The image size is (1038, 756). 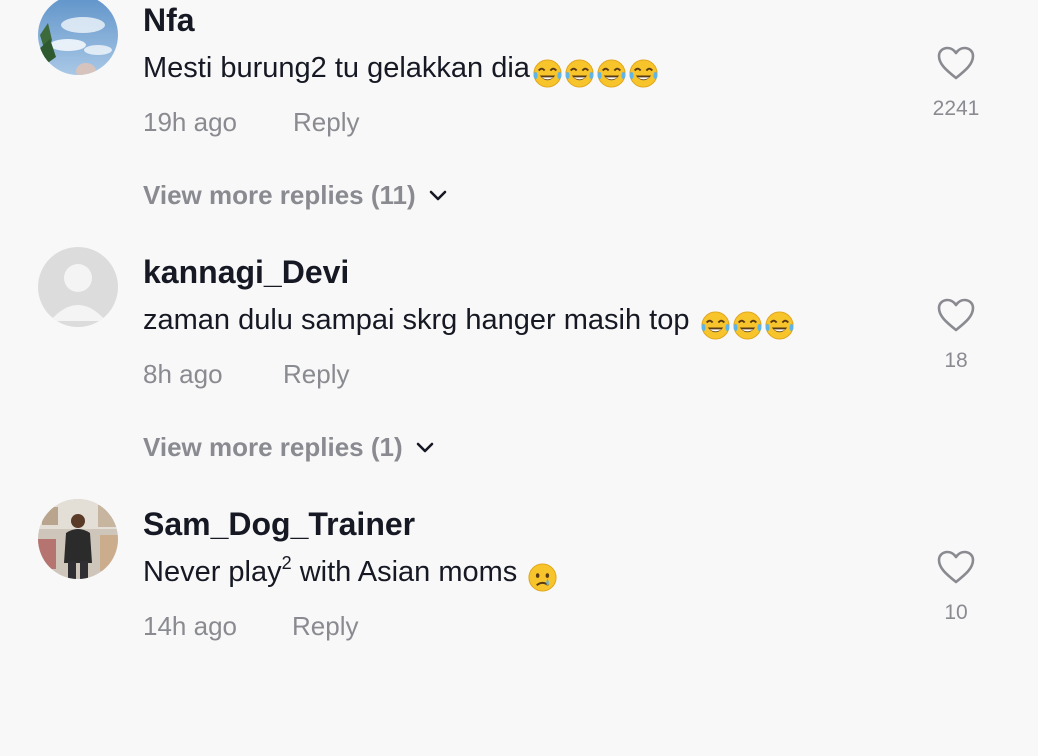 What do you see at coordinates (183, 374) in the screenshot?
I see `comment-timestamp: 8h ago` at bounding box center [183, 374].